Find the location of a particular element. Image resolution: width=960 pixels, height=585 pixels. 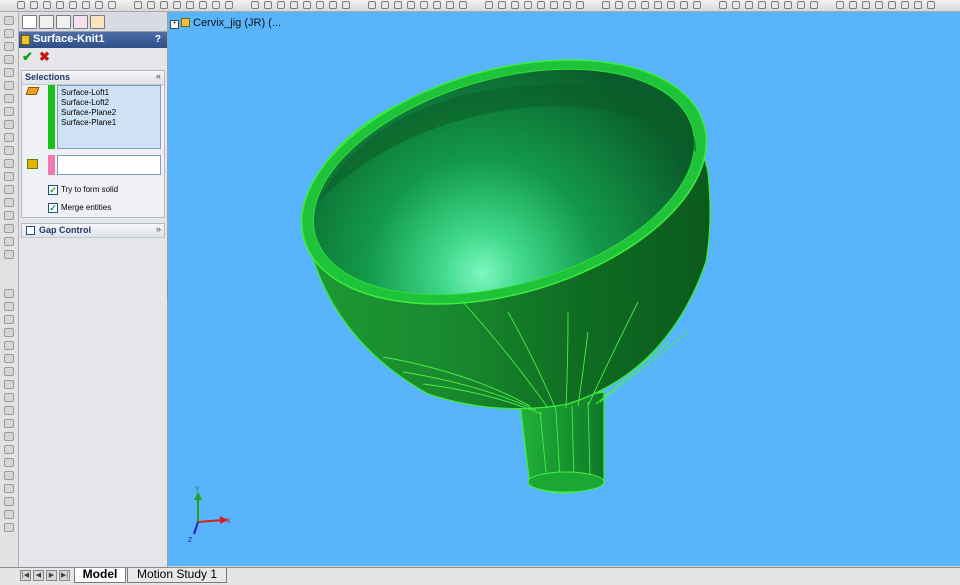

list-item: Surface-Plane2 is located at coordinates (88, 113).